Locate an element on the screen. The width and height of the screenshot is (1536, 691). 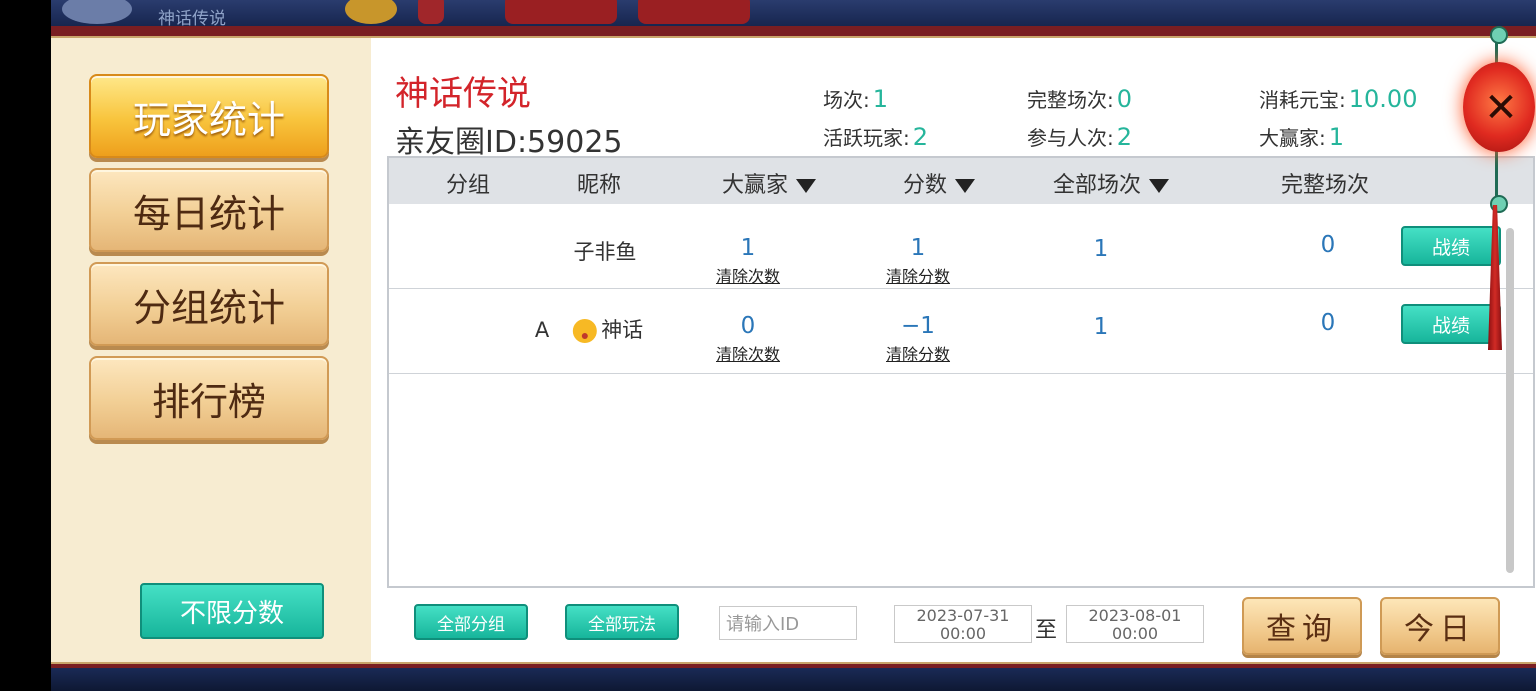
menu-daily-stats: 每日统计 is located at coordinates (209, 210).